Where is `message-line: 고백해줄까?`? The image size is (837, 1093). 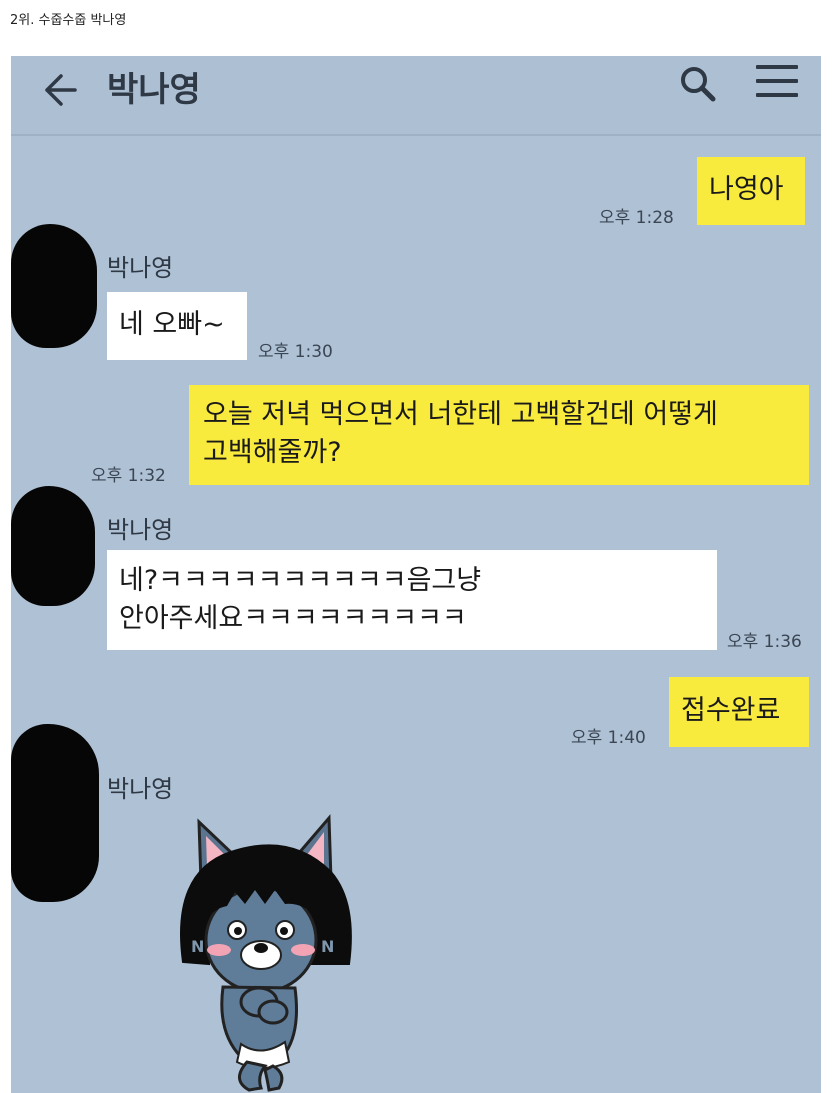 message-line: 고백해줄까? is located at coordinates (272, 452).